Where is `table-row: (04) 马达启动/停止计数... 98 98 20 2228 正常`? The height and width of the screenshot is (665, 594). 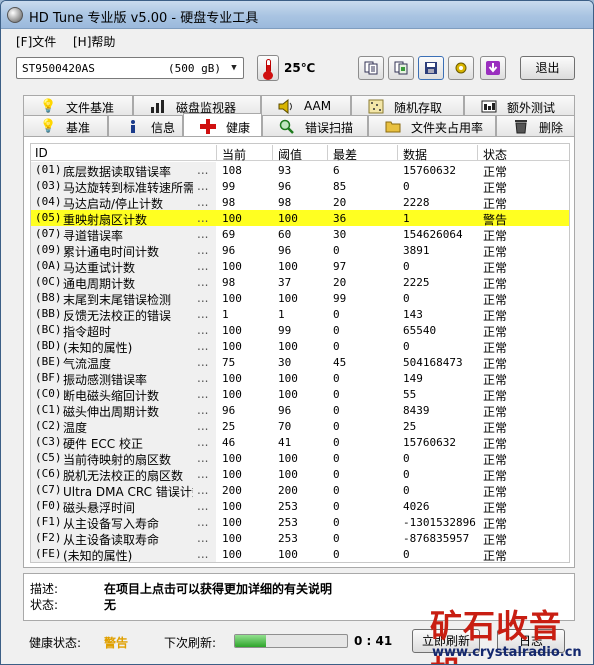
table-row: (04) 马达启动/停止计数... 98 98 20 2228 正常 is located at coordinates (300, 202).